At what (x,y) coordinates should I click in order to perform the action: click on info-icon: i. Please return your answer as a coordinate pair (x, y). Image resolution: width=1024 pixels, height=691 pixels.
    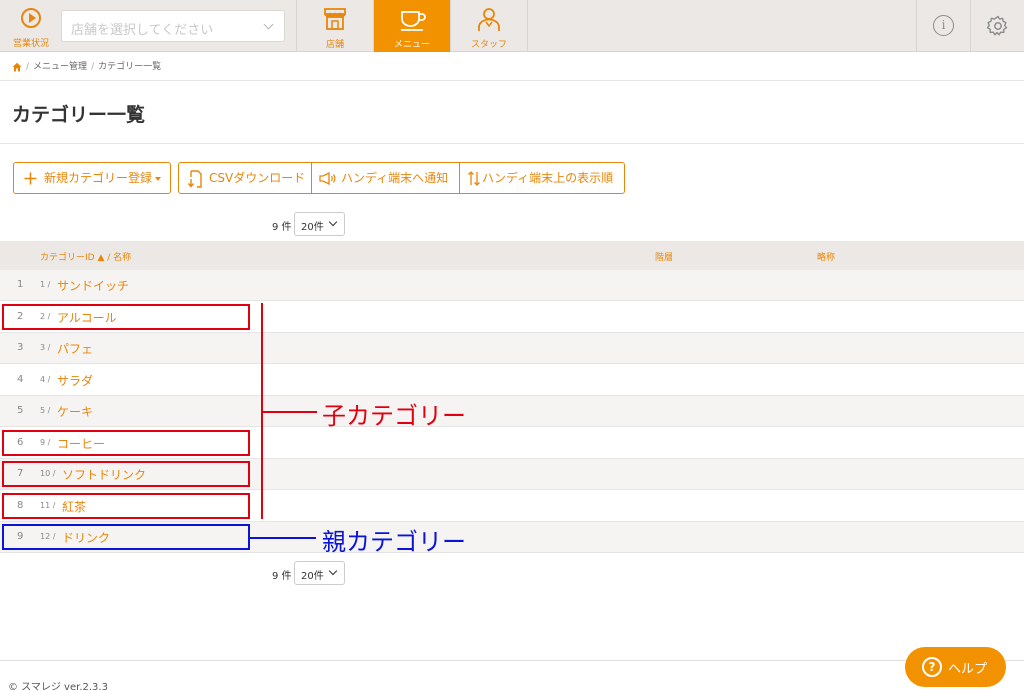
    Looking at the image, I should click on (943, 25).